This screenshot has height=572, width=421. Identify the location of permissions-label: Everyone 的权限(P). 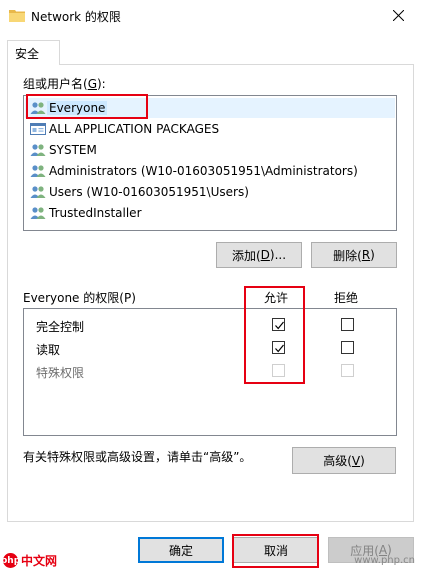
(79, 297).